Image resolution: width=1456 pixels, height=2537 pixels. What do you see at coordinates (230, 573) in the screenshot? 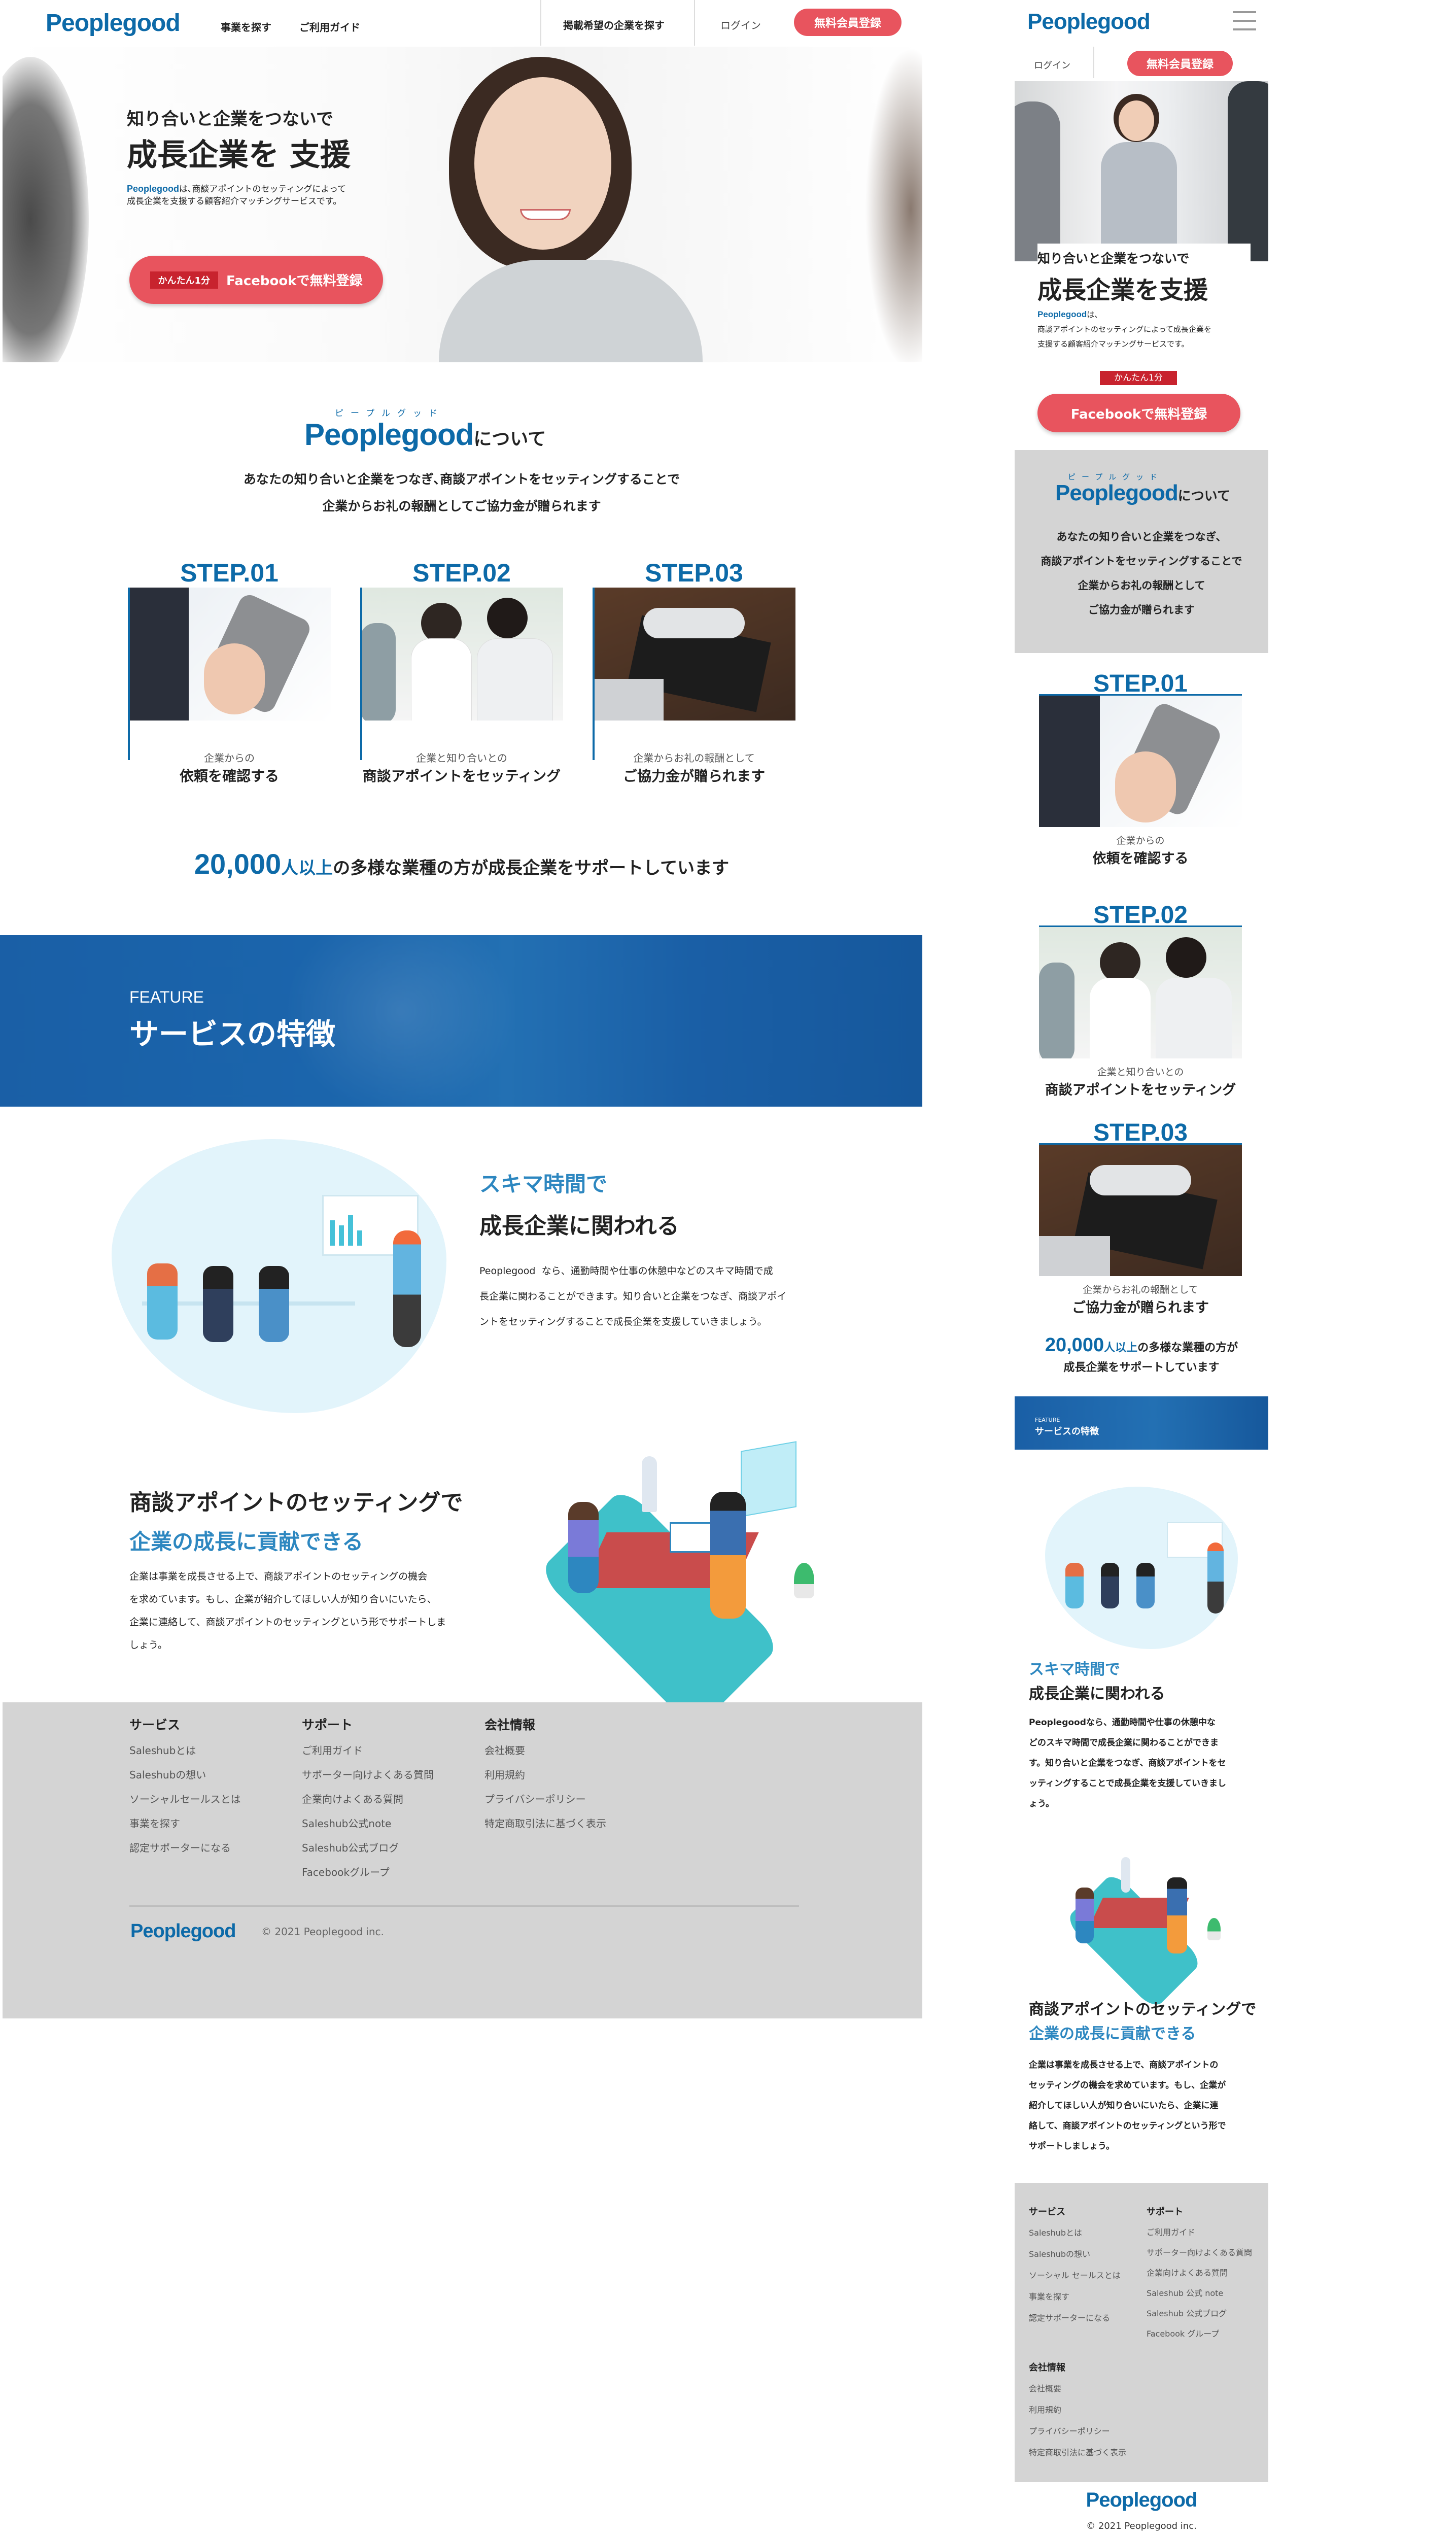
I see `step-label: STEP.01` at bounding box center [230, 573].